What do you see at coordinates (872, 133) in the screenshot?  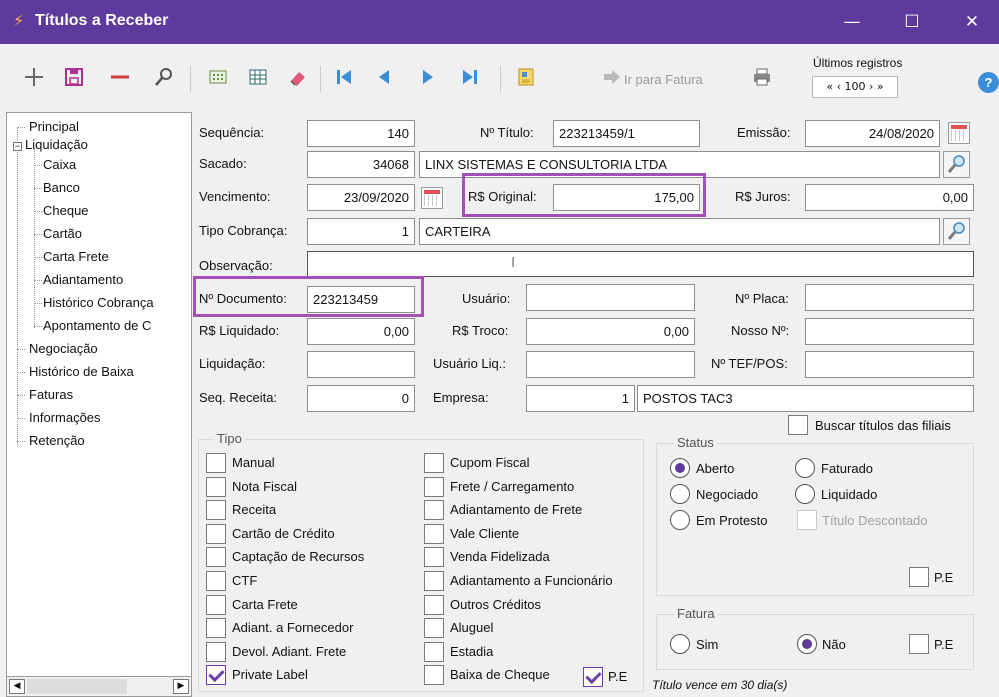 I see `emissao-field: 24/08/2020` at bounding box center [872, 133].